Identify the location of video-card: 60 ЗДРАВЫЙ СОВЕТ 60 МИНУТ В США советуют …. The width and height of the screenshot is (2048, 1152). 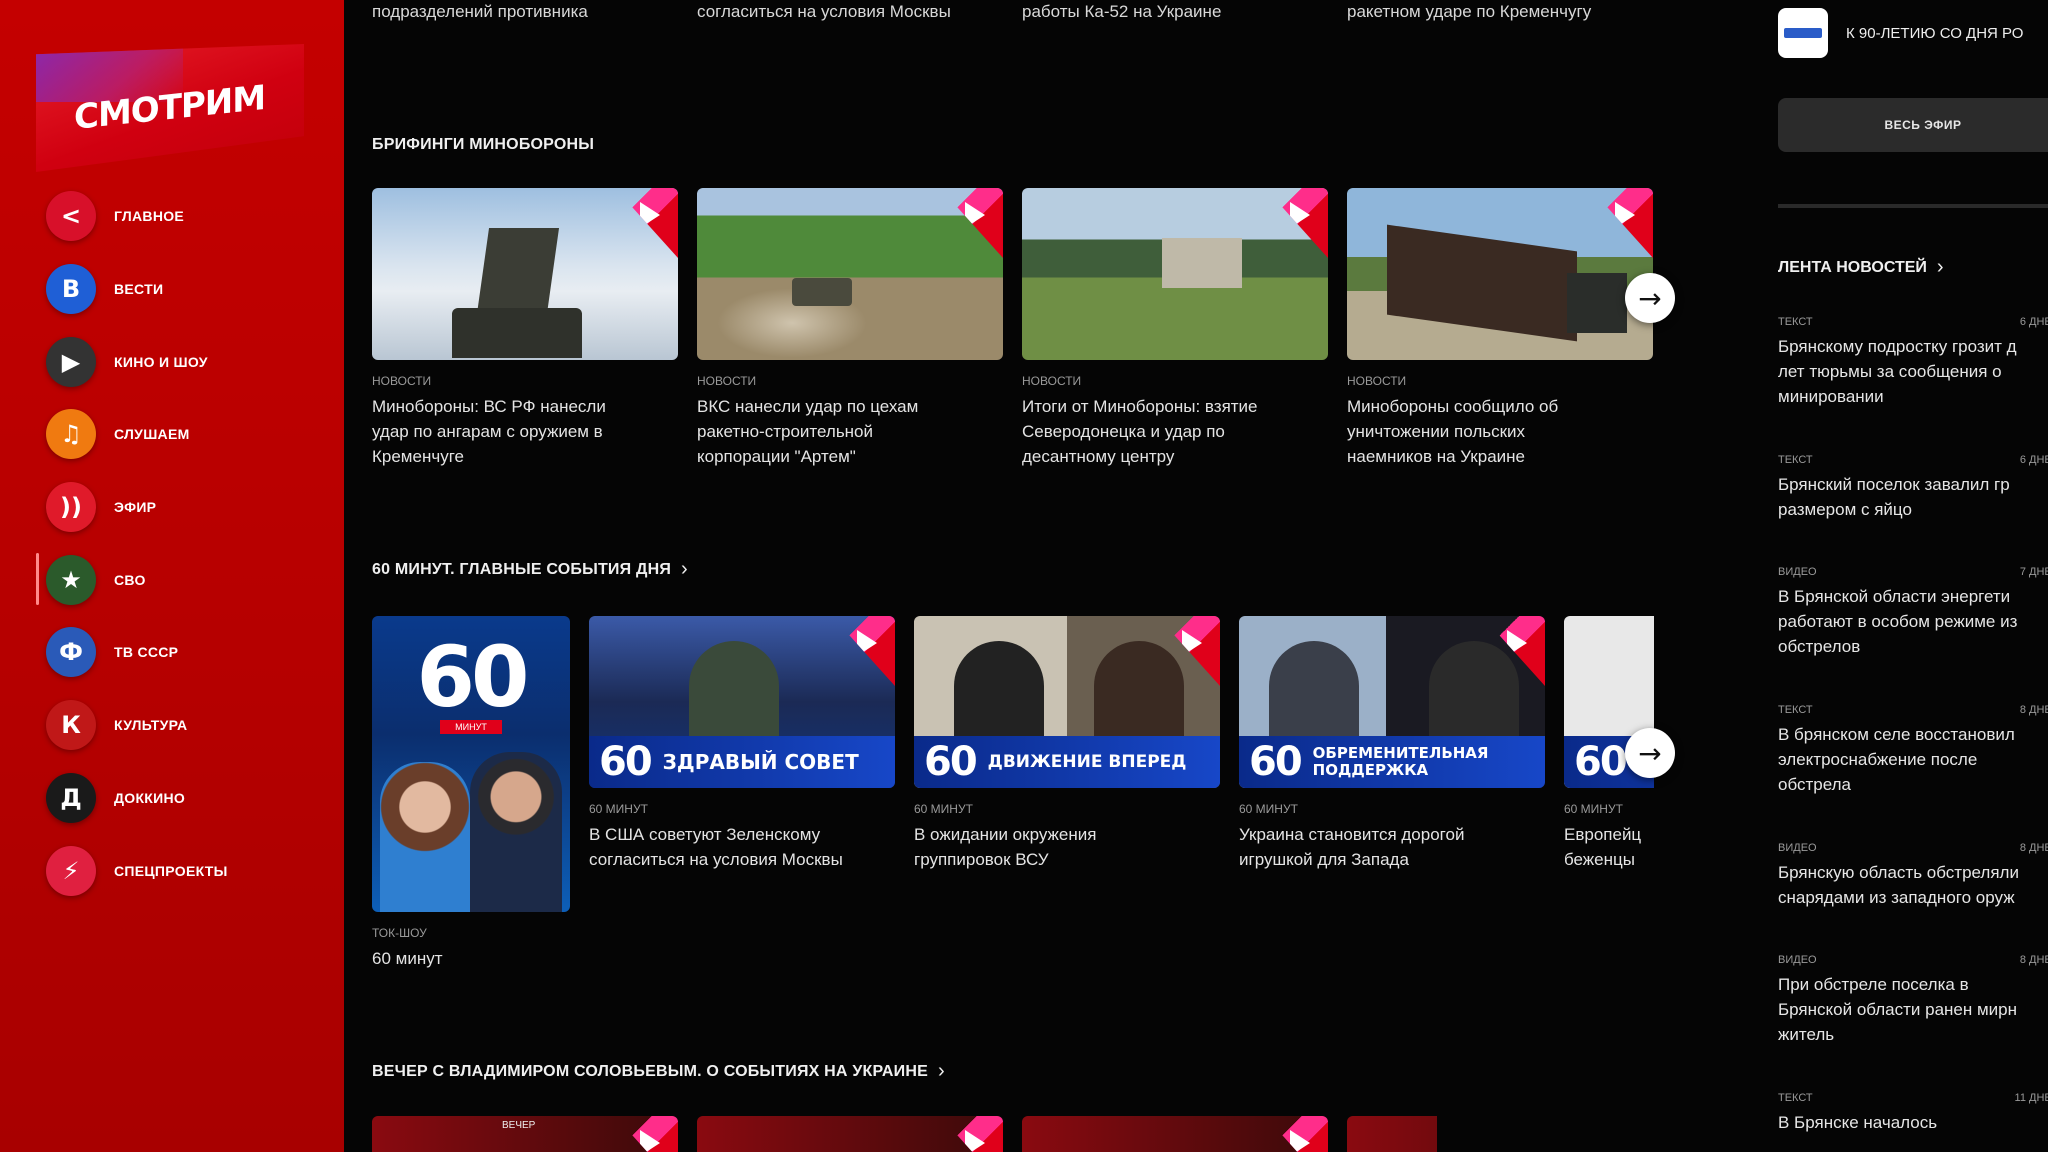
(742, 793).